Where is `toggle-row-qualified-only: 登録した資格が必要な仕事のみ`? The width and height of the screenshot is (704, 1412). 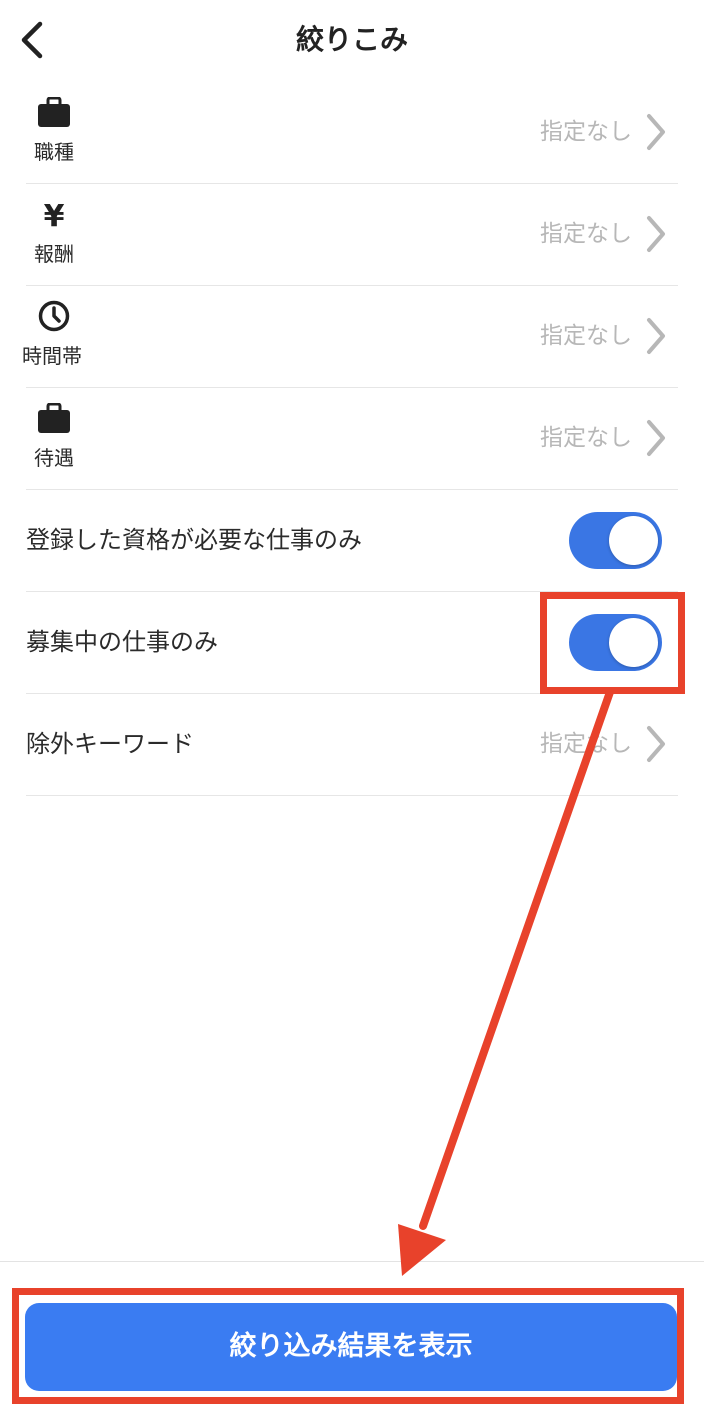
toggle-row-qualified-only: 登録した資格が必要な仕事のみ is located at coordinates (352, 541).